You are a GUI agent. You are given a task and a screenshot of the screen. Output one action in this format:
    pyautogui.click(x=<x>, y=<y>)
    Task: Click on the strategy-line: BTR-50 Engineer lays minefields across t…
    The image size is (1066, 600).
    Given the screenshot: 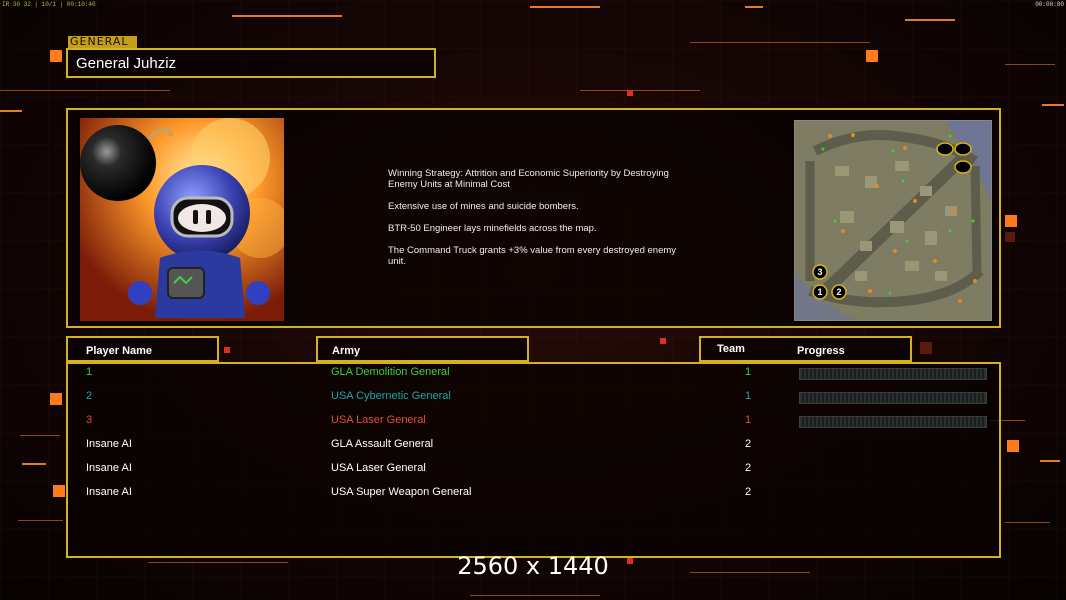 What is the action you would take?
    pyautogui.click(x=492, y=228)
    